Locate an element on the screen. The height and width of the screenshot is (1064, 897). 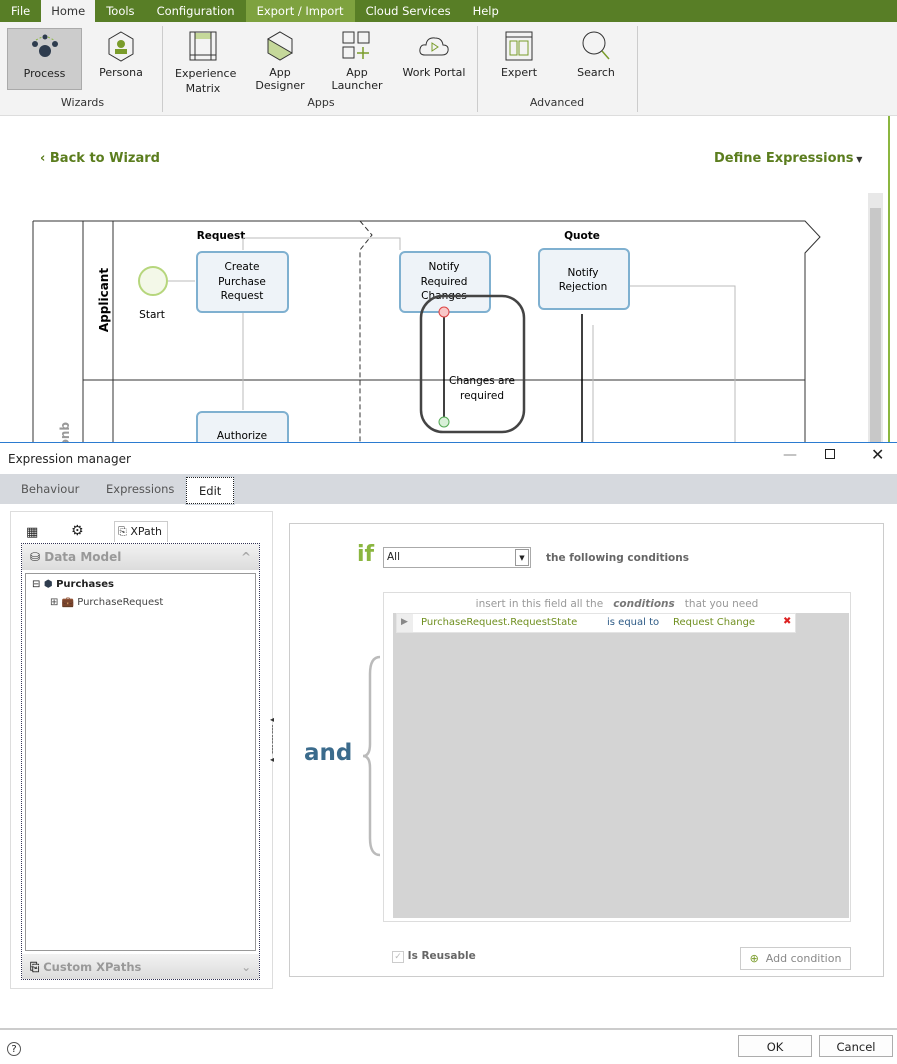
match-select: All ▼ is located at coordinates (457, 557).